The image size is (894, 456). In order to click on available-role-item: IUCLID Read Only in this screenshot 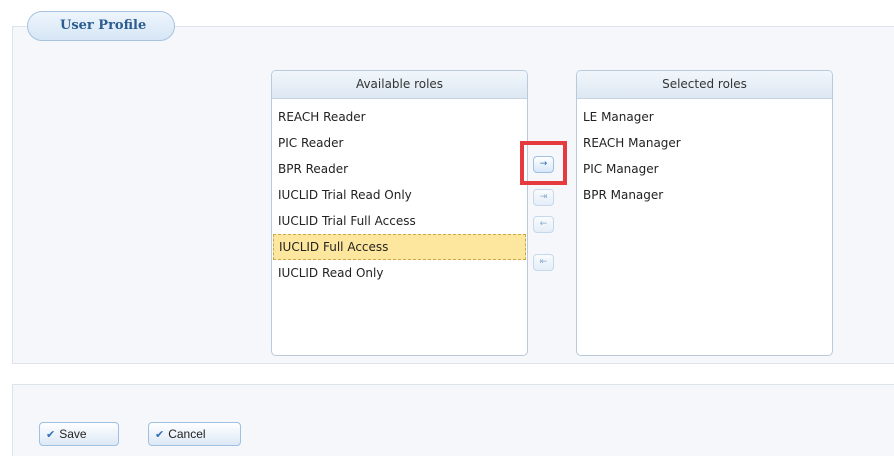, I will do `click(399, 273)`.